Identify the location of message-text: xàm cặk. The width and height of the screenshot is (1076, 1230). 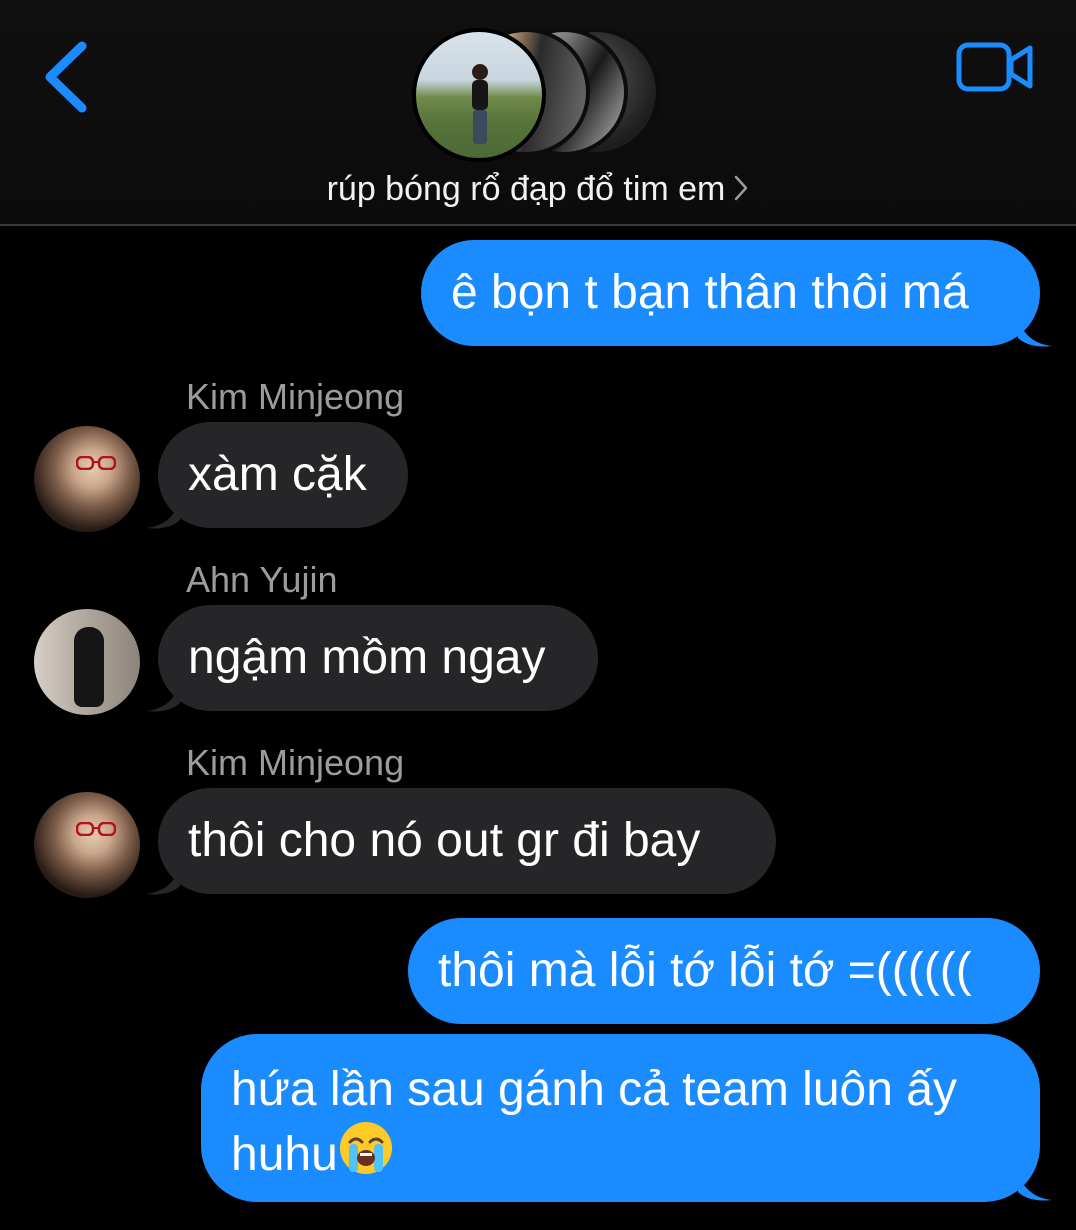
(277, 474).